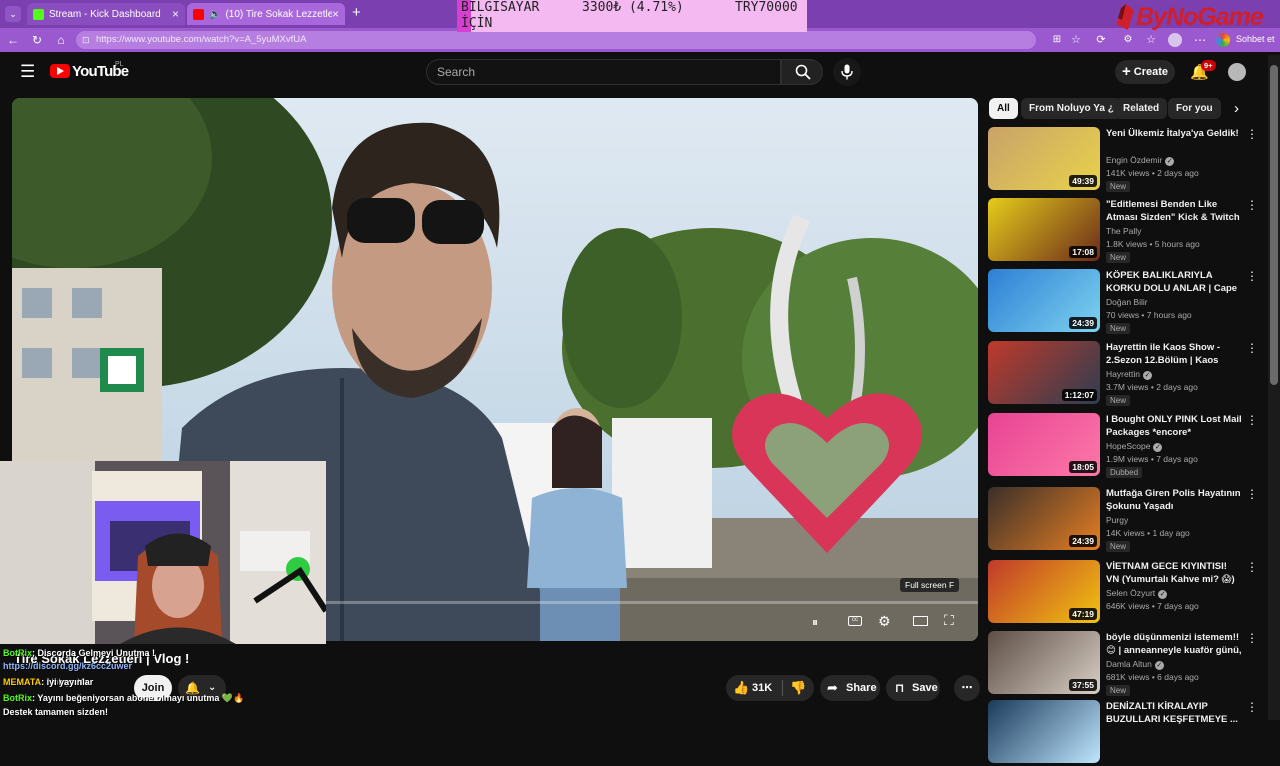 This screenshot has width=1280, height=766. Describe the element at coordinates (61, 40) in the screenshot. I see `home-icon: ⌂` at that location.